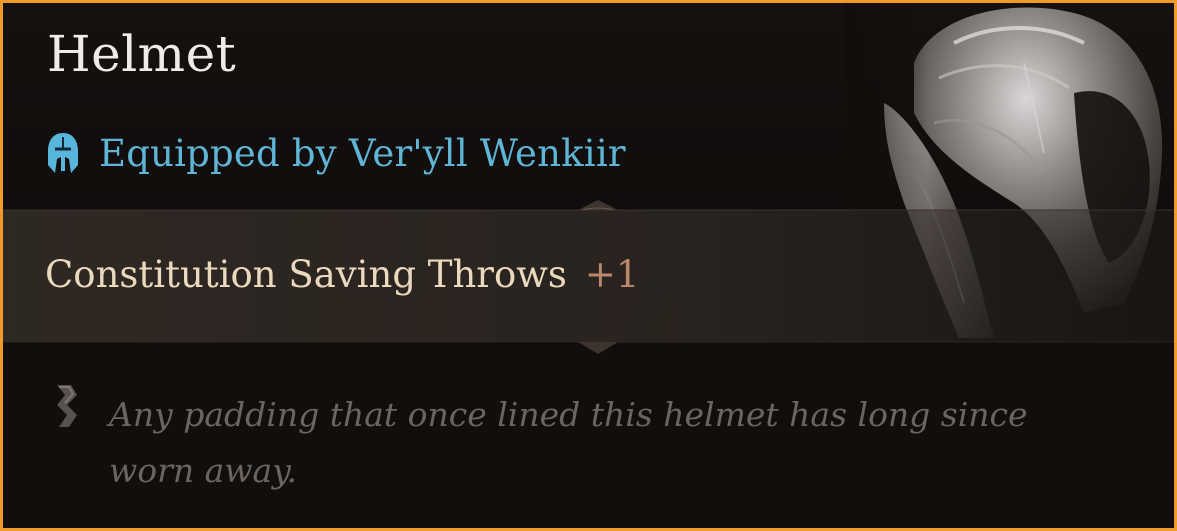  What do you see at coordinates (612, 274) in the screenshot?
I see `stat-value: +1` at bounding box center [612, 274].